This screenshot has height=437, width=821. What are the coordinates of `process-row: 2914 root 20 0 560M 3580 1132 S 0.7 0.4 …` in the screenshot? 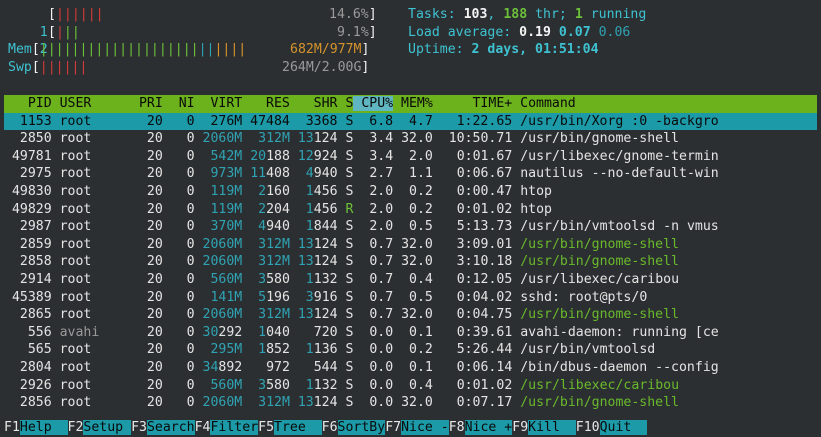 It's located at (410, 280).